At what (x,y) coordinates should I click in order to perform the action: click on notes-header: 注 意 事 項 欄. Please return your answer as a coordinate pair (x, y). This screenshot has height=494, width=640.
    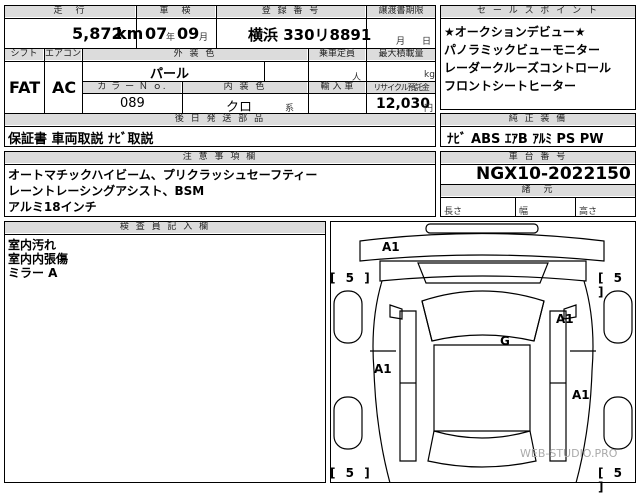
    Looking at the image, I should click on (220, 157).